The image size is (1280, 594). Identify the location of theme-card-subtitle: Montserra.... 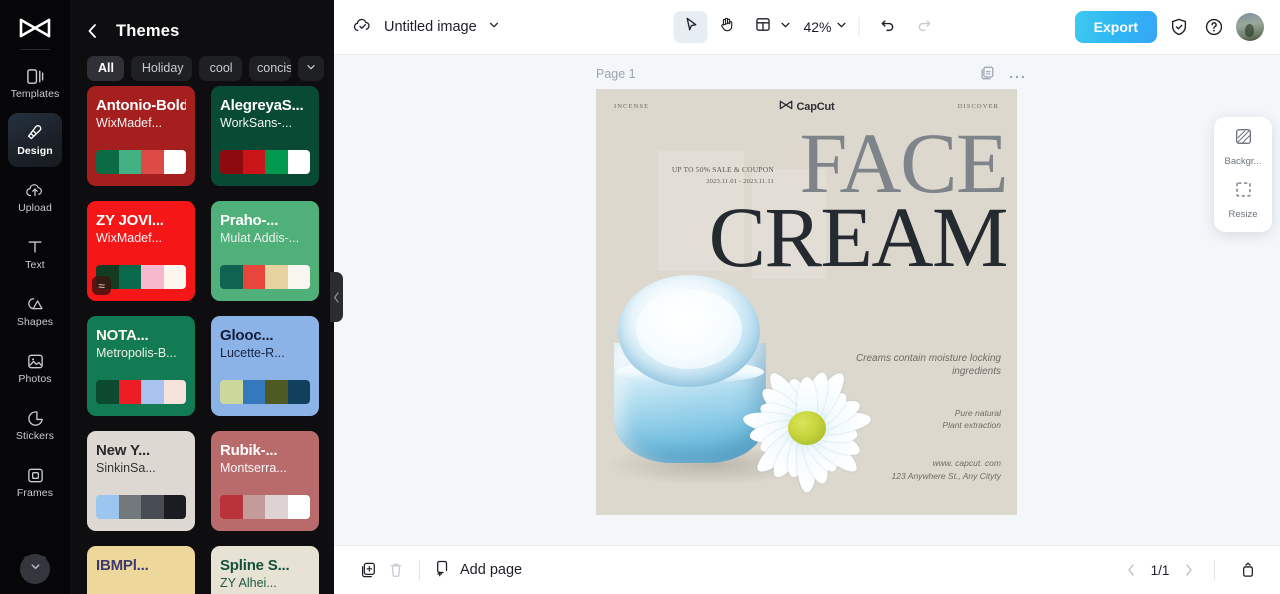
(253, 468).